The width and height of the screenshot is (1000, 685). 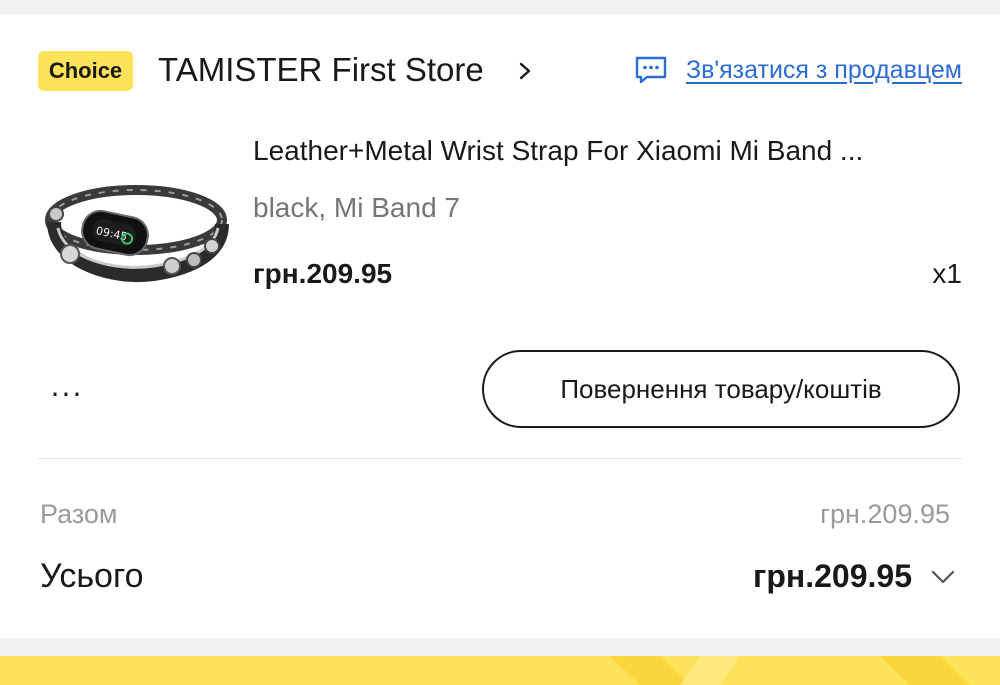 I want to click on store-name-link: TAMISTER First Store, so click(x=321, y=70).